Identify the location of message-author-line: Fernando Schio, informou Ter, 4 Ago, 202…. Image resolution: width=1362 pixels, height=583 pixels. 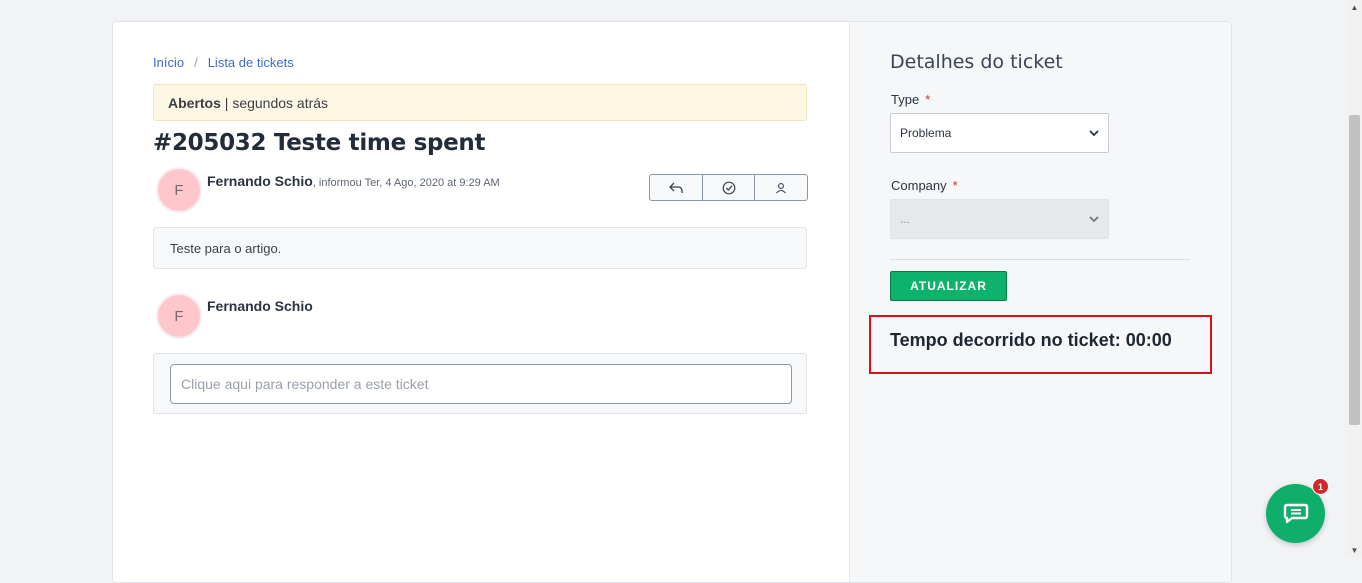
(353, 181).